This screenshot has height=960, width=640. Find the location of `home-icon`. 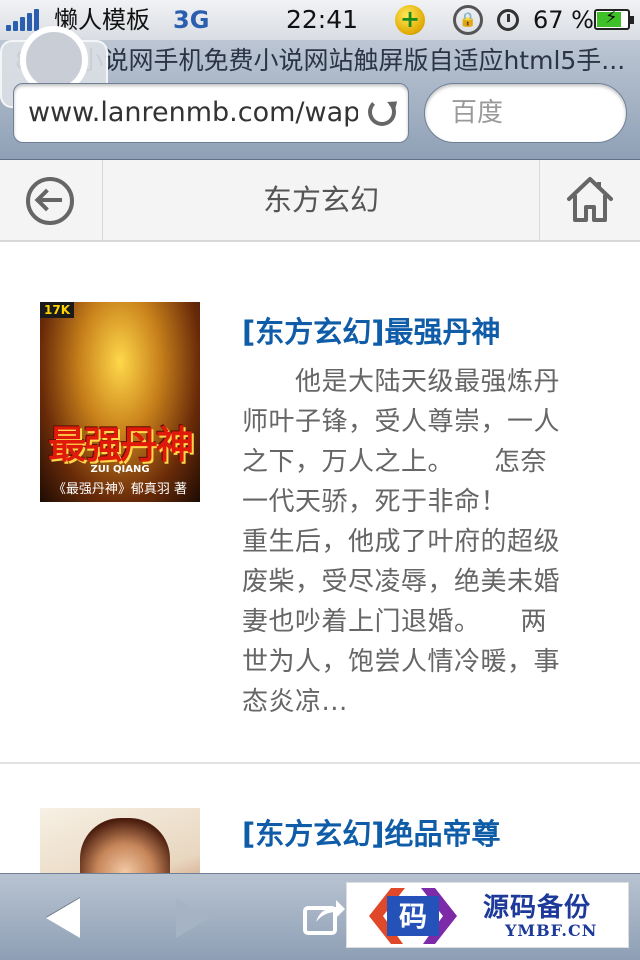

home-icon is located at coordinates (590, 199).